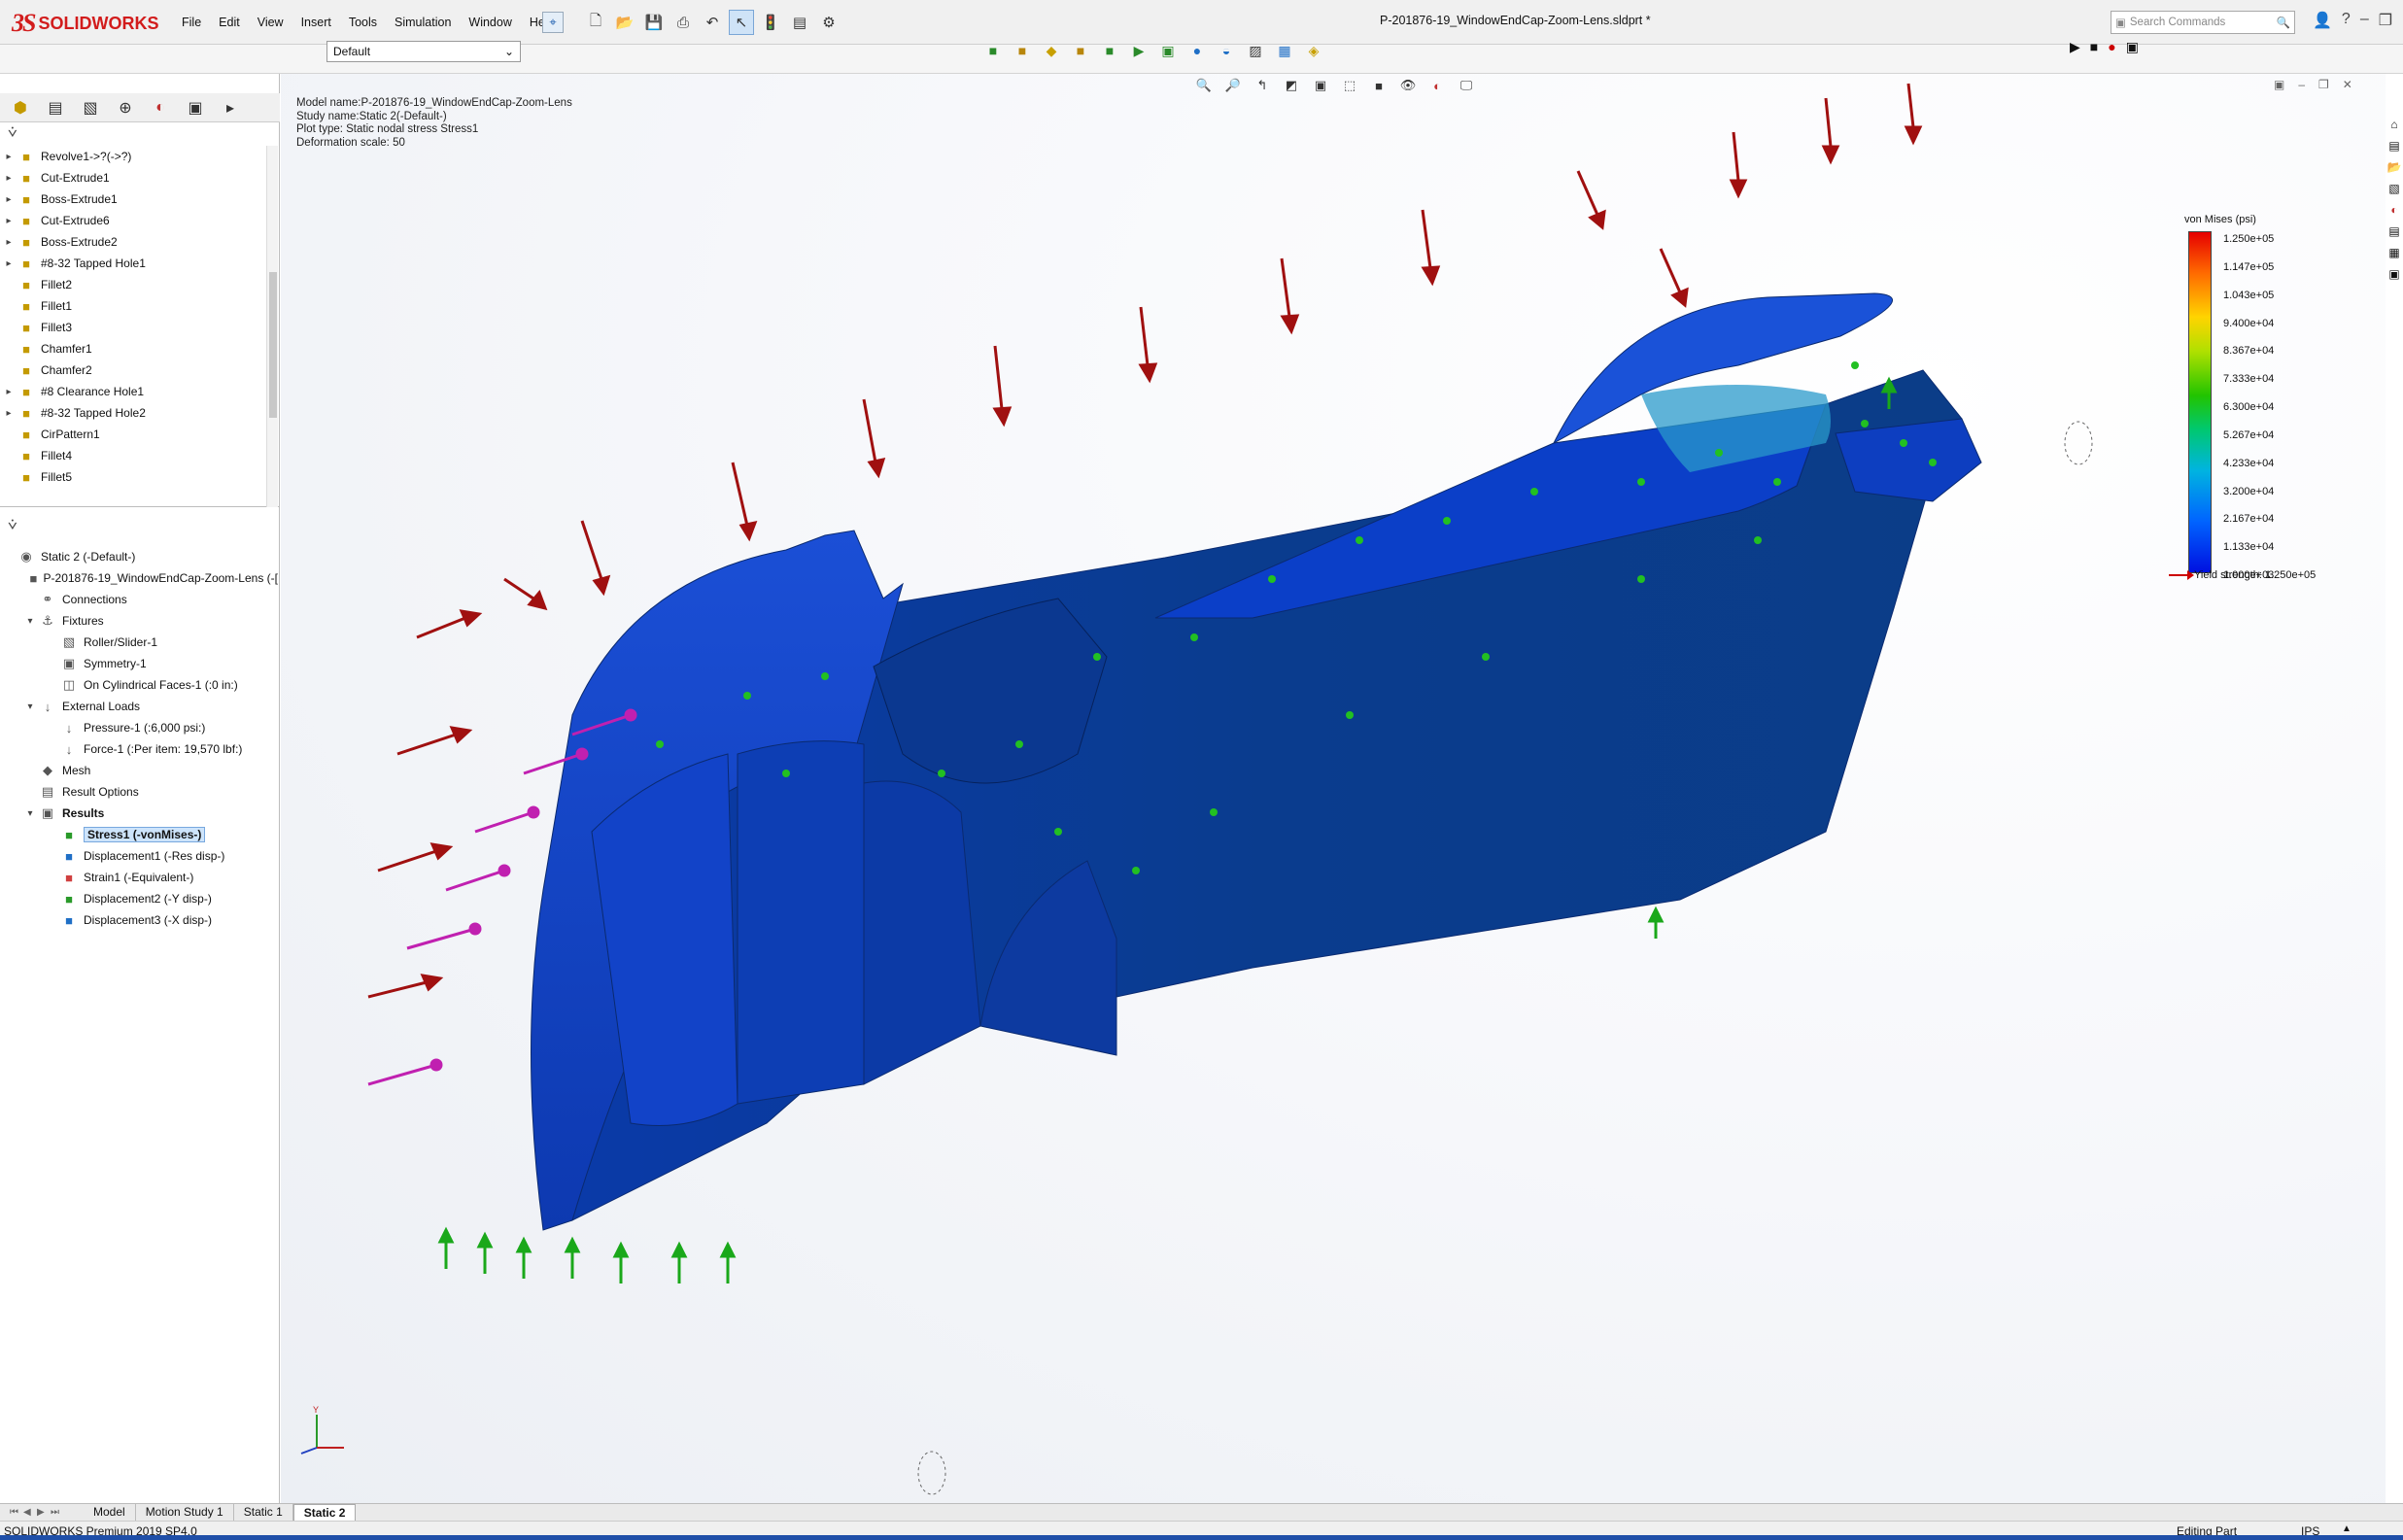 This screenshot has width=2403, height=1540. Describe the element at coordinates (133, 199) in the screenshot. I see `feature-tree-item: ▸ ■ Boss-Extrude1` at that location.